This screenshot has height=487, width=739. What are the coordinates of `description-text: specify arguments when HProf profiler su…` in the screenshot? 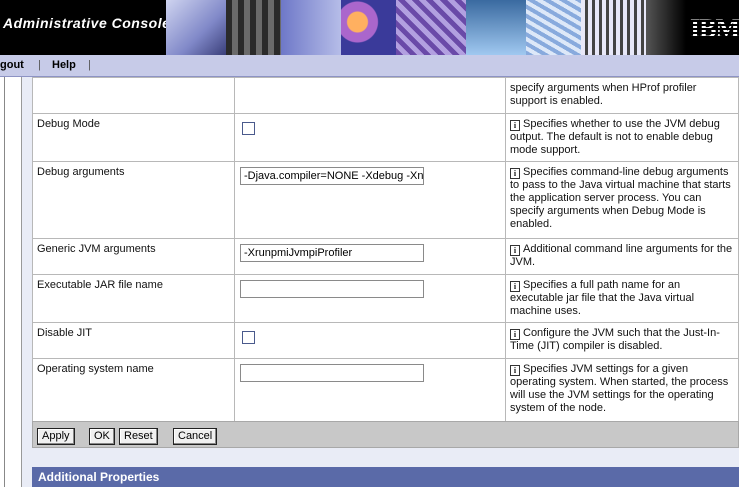 It's located at (603, 94).